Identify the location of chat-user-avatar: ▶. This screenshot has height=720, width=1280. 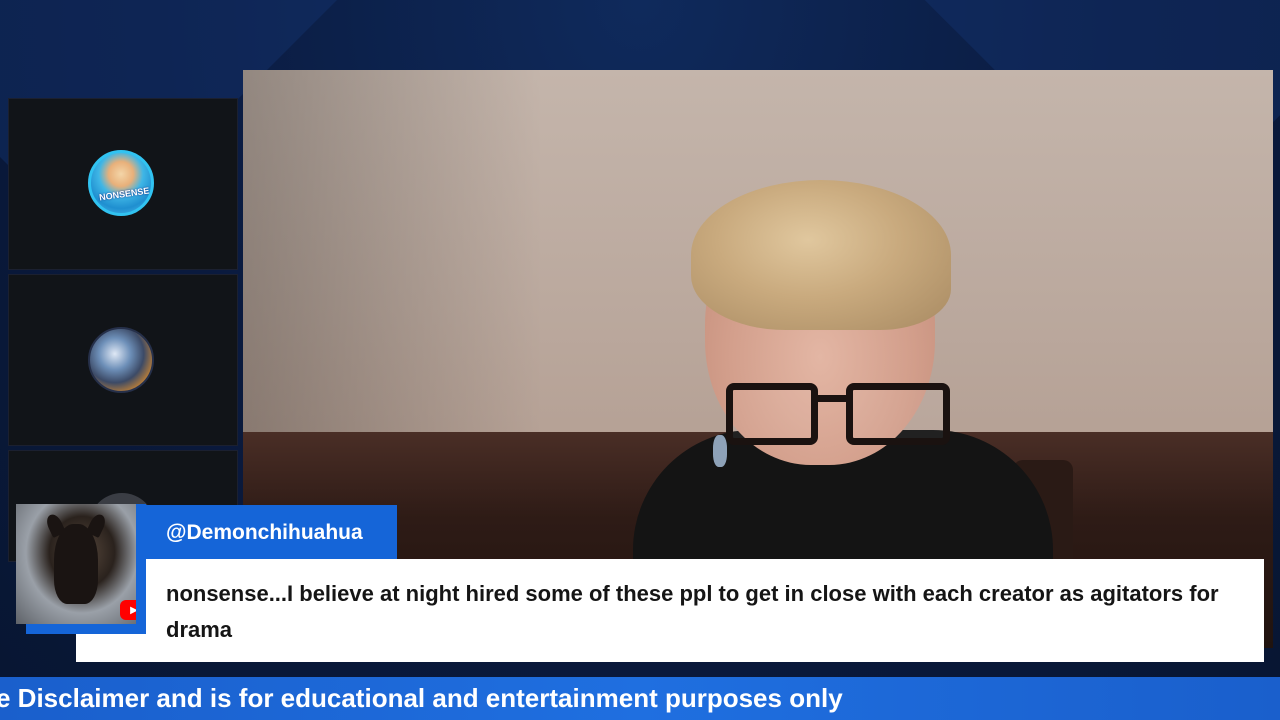
(76, 564).